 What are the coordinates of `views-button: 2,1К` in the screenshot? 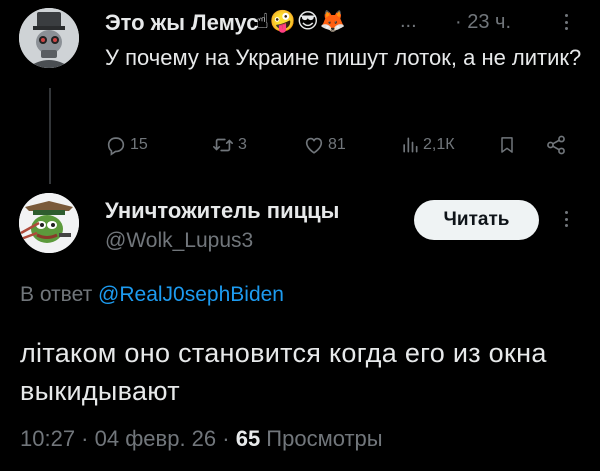 It's located at (427, 145).